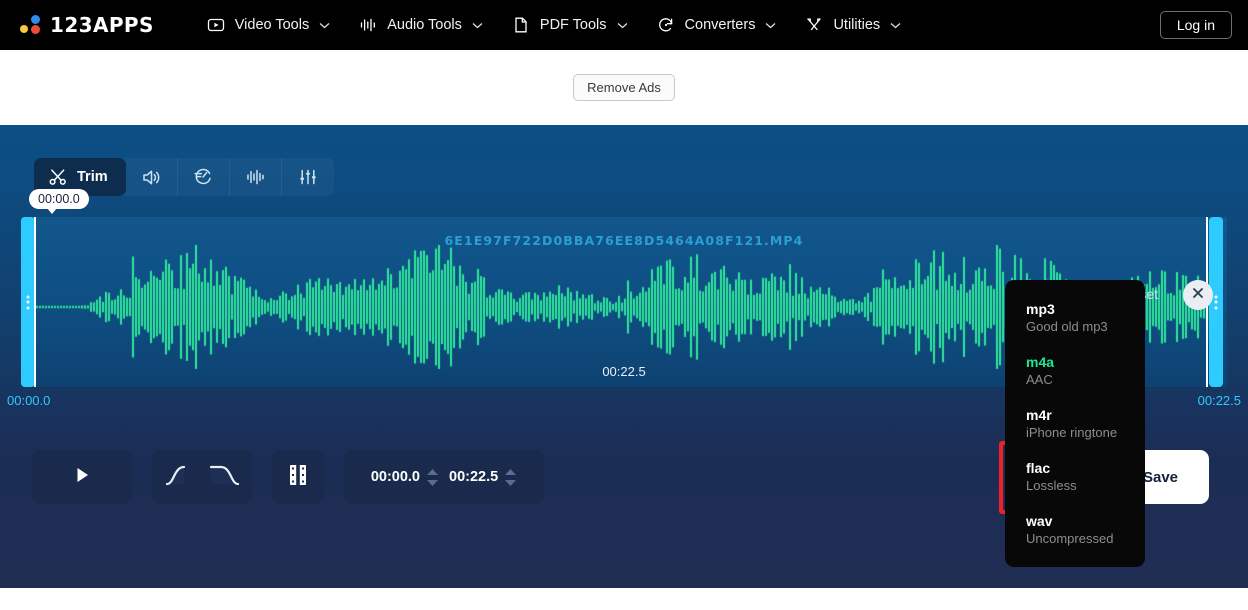 This screenshot has height=610, width=1248. Describe the element at coordinates (1070, 538) in the screenshot. I see `format-option-subtitle: Uncompressed` at that location.